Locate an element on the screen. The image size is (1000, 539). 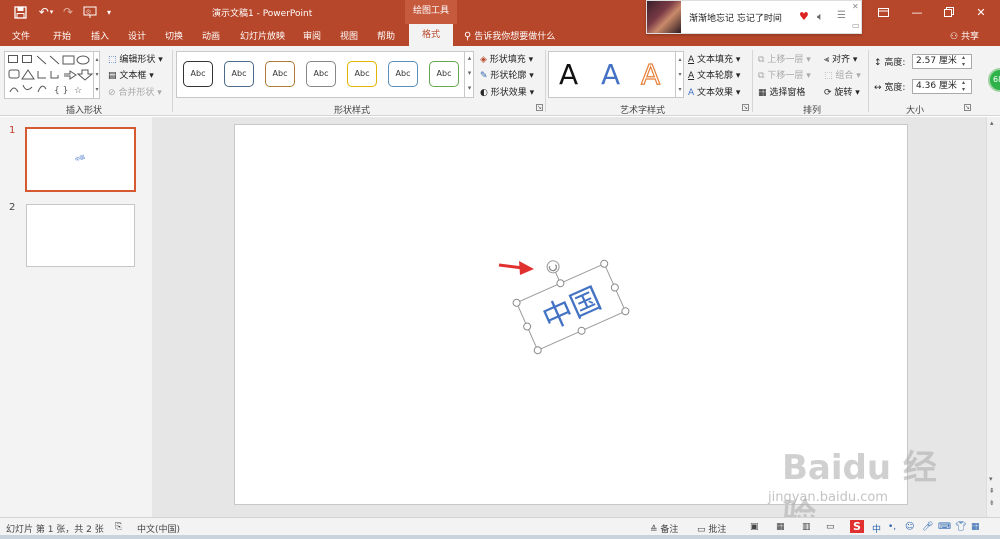
sogou-ime-icon: S is located at coordinates (857, 526).